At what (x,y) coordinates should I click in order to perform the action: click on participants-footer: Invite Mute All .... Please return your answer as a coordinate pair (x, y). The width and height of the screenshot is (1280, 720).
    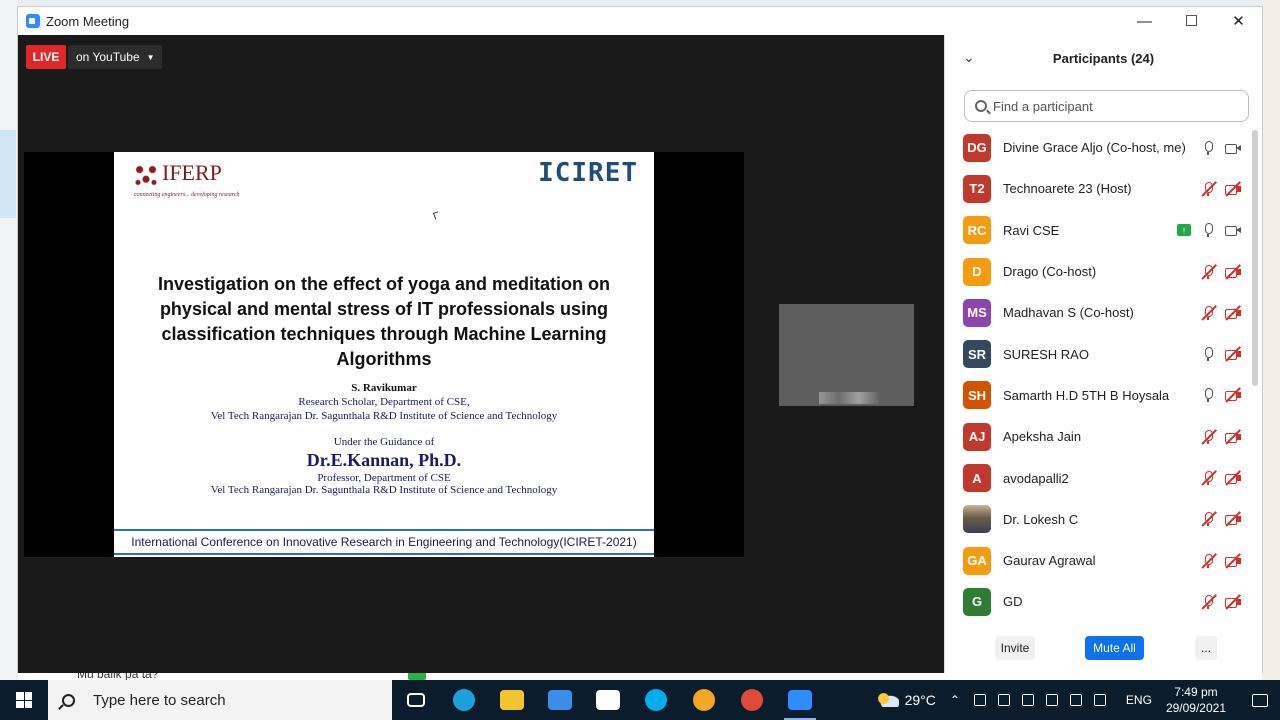
    Looking at the image, I should click on (1103, 648).